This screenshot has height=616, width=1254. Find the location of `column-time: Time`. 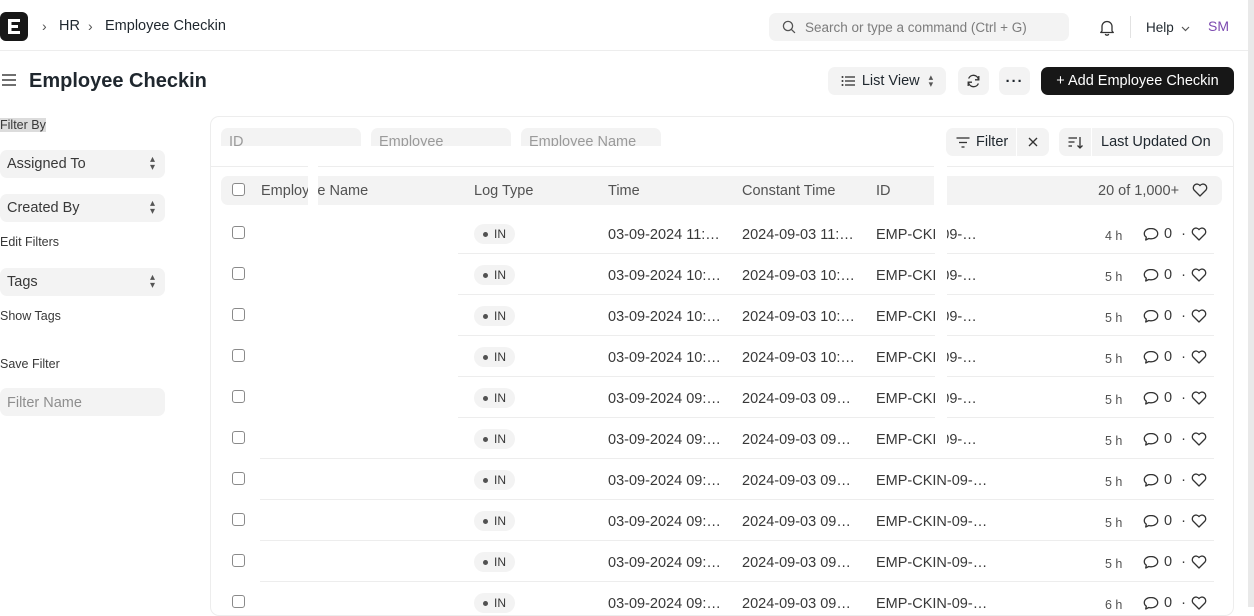

column-time: Time is located at coordinates (624, 191).